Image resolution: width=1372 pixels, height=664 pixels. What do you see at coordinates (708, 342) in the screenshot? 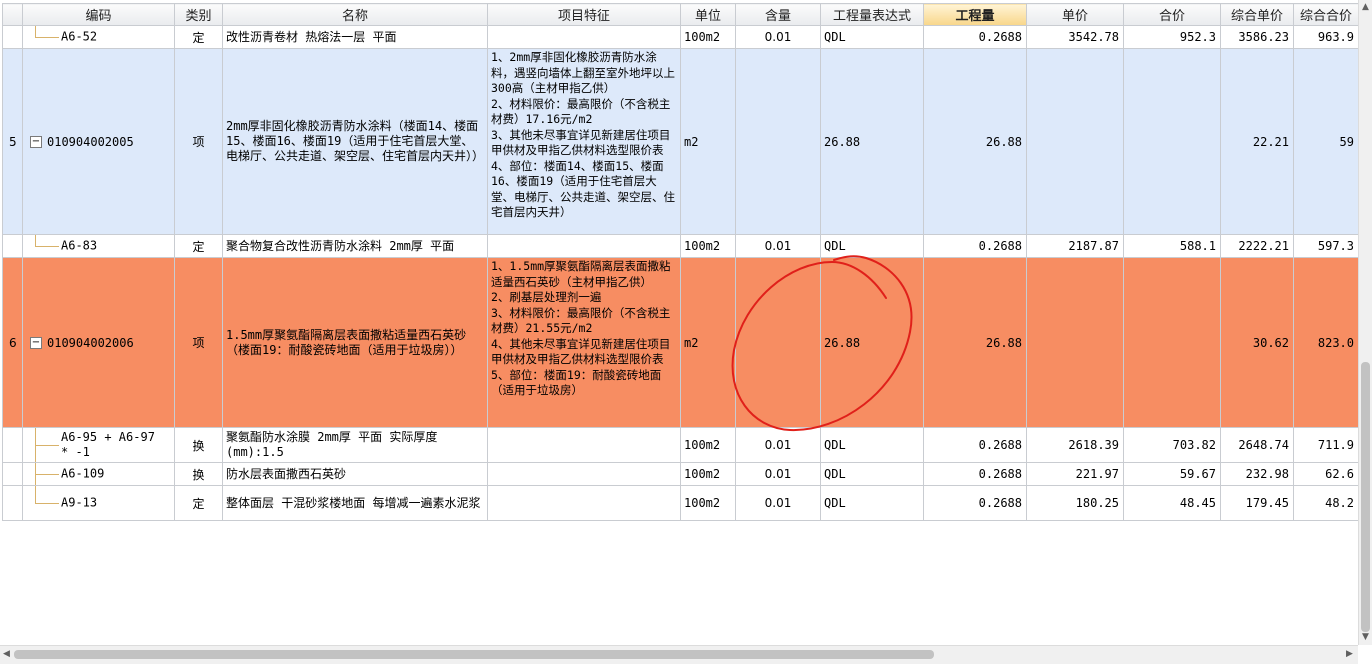
I see `unit-cell: m2` at bounding box center [708, 342].